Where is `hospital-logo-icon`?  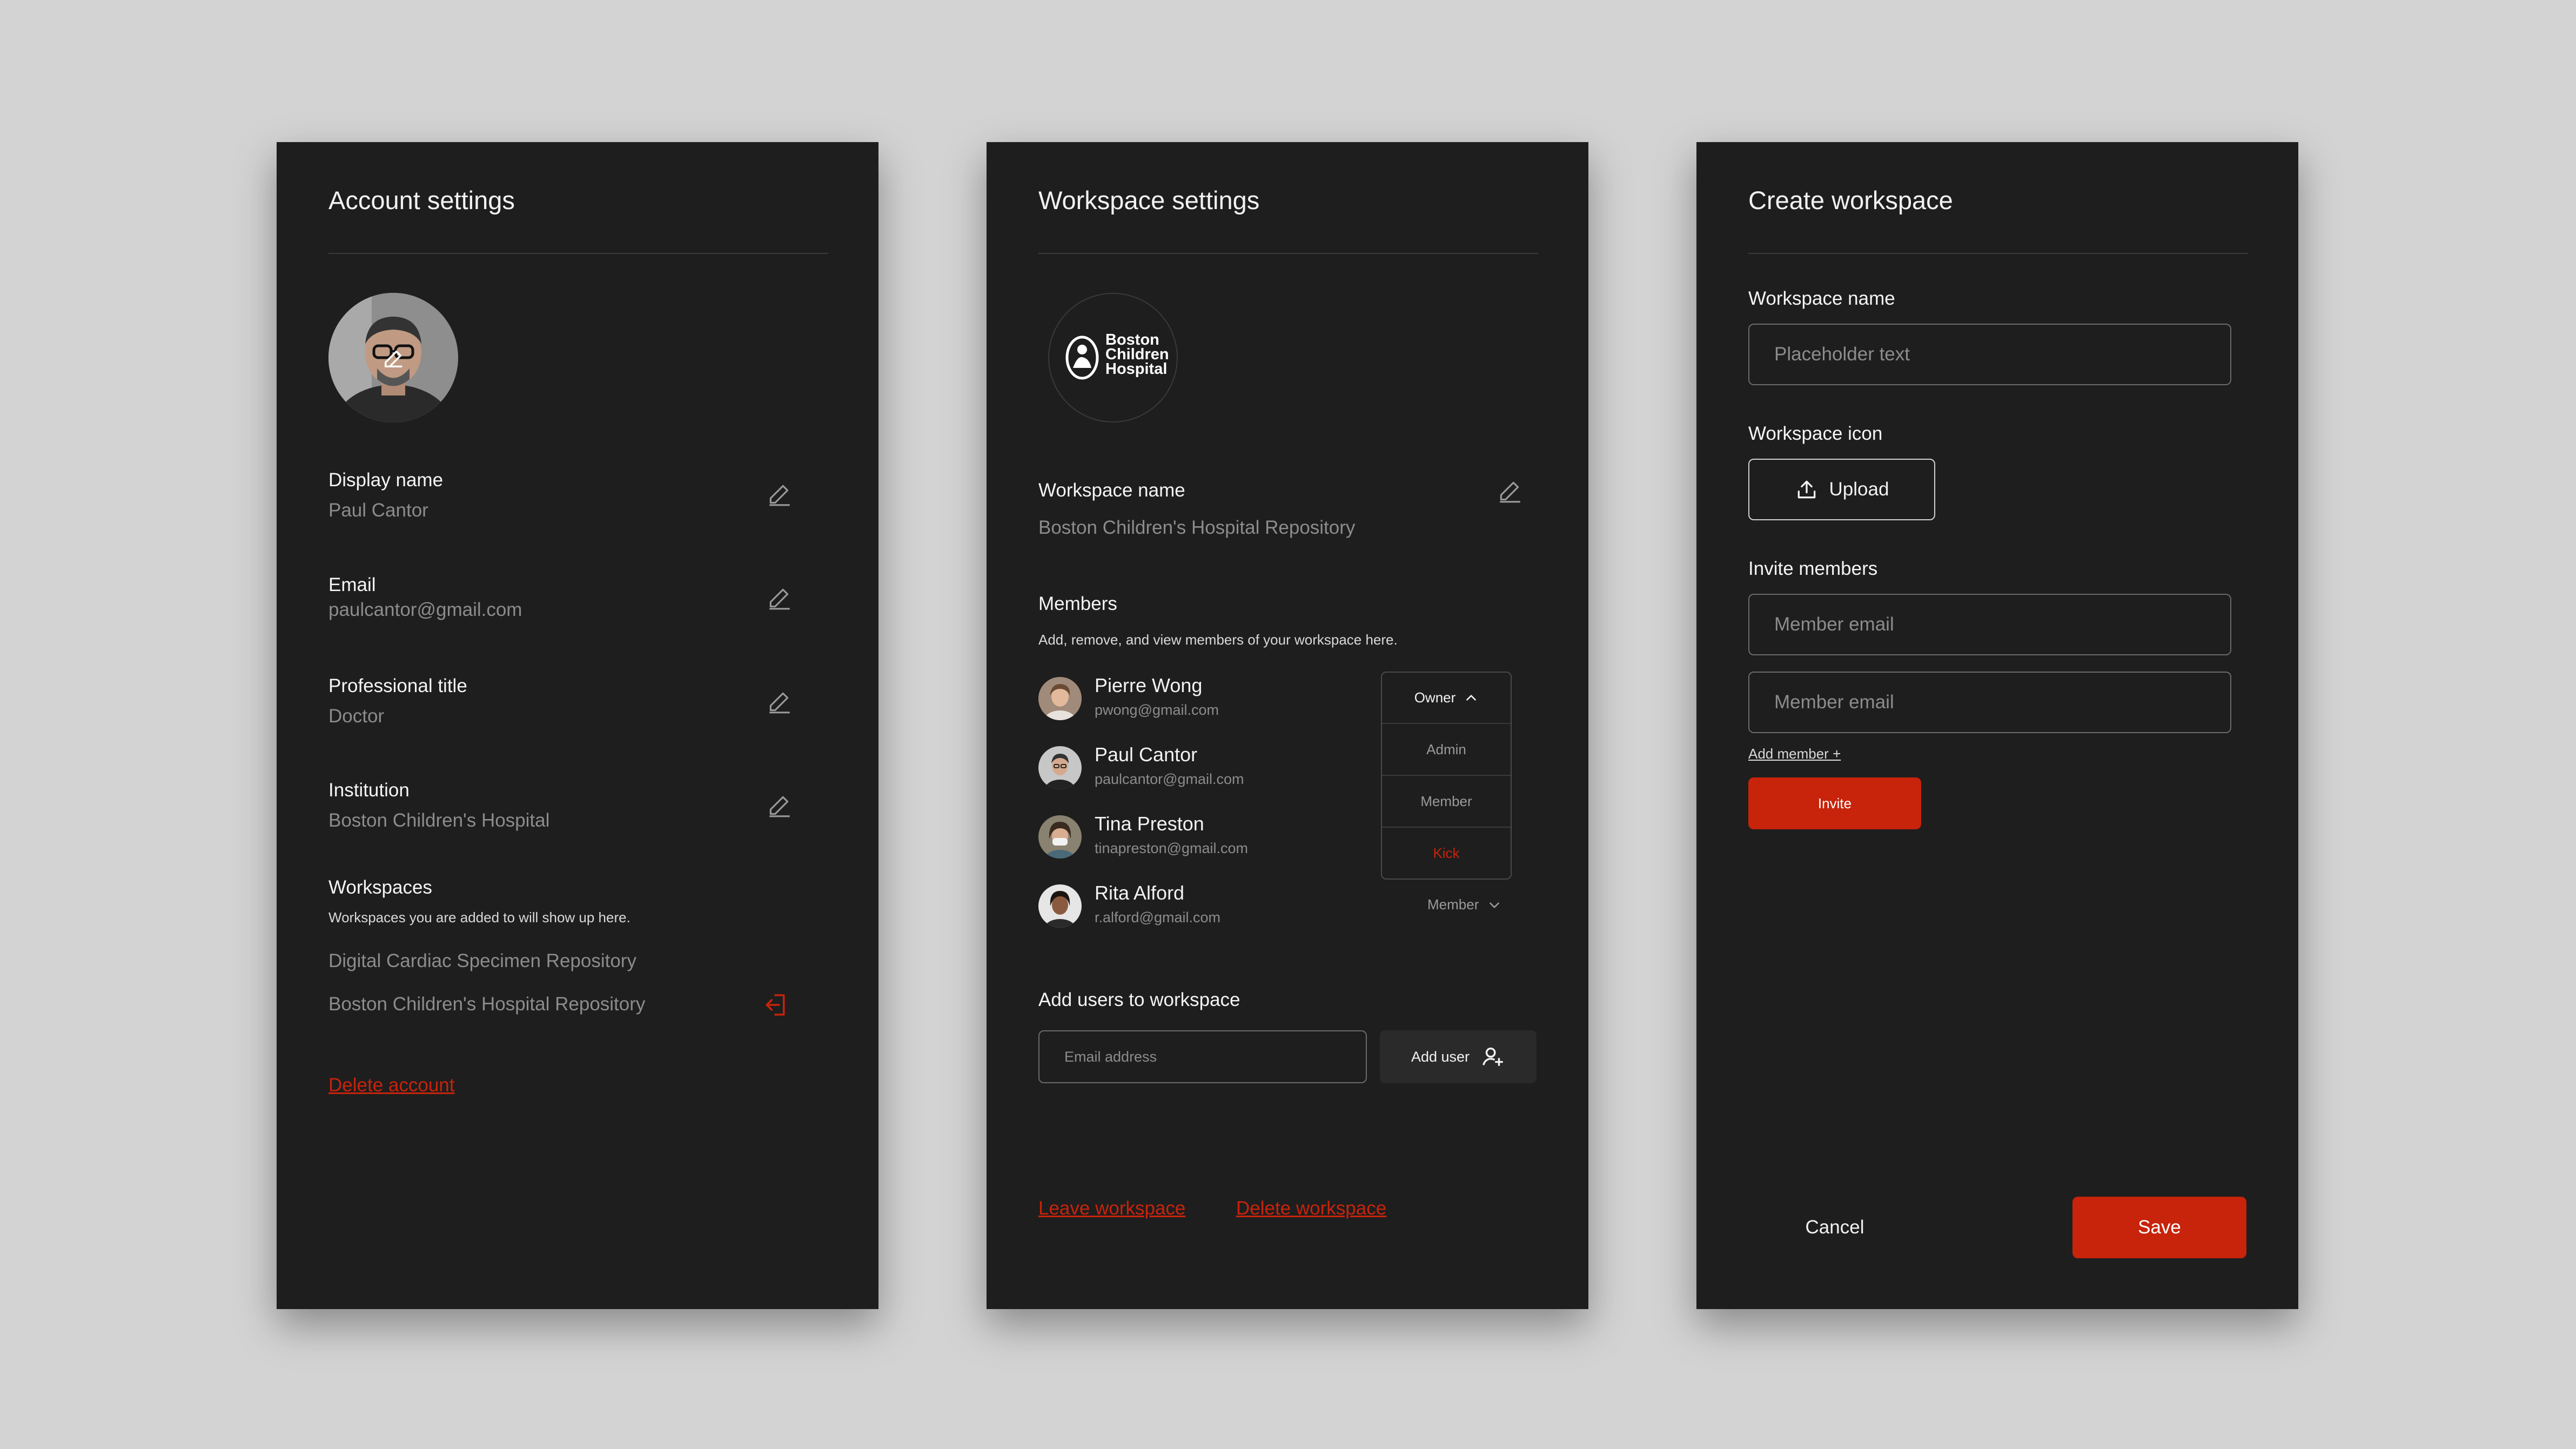
hospital-logo-icon is located at coordinates (1082, 358).